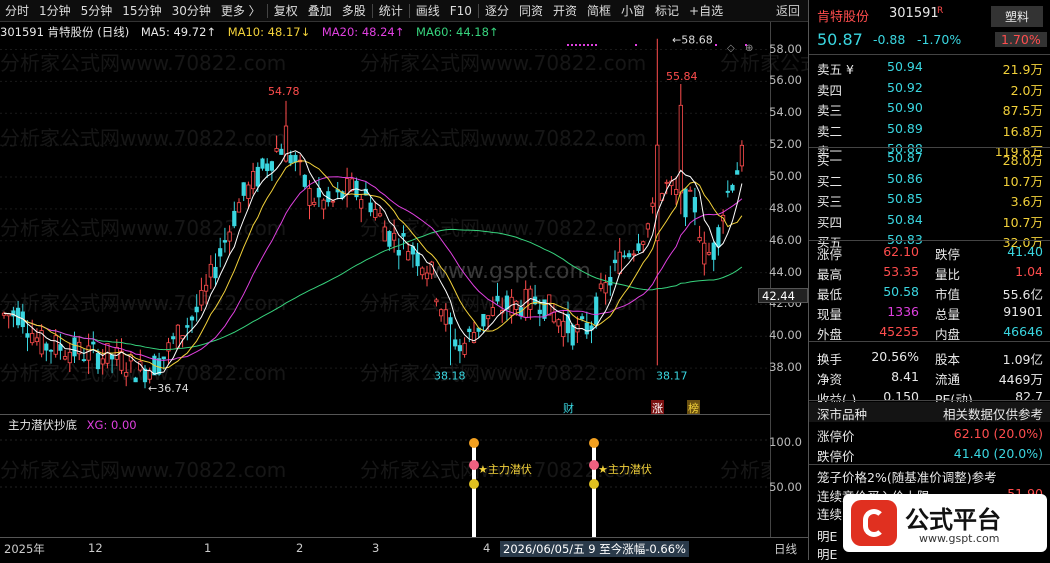 This screenshot has width=1050, height=563. What do you see at coordinates (1025, 251) in the screenshot?
I see `stat-value: 41.40` at bounding box center [1025, 251].